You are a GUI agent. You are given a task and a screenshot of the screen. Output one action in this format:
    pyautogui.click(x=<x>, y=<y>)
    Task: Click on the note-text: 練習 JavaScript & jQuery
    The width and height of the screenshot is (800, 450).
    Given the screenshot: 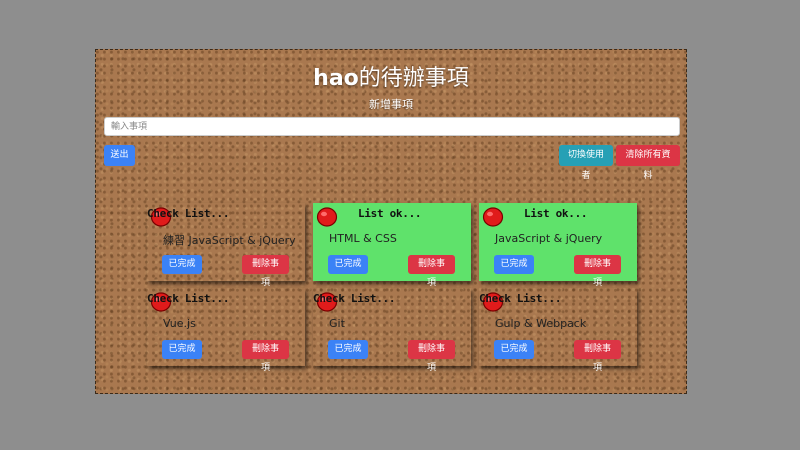 What is the action you would take?
    pyautogui.click(x=229, y=240)
    